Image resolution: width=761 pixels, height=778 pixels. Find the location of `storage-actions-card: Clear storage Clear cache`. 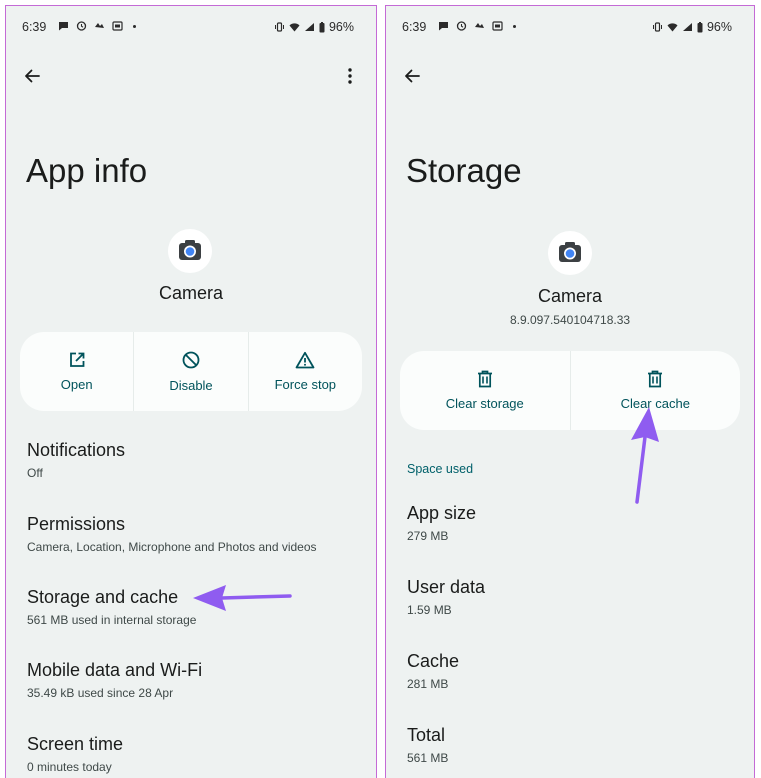

storage-actions-card: Clear storage Clear cache is located at coordinates (570, 390).